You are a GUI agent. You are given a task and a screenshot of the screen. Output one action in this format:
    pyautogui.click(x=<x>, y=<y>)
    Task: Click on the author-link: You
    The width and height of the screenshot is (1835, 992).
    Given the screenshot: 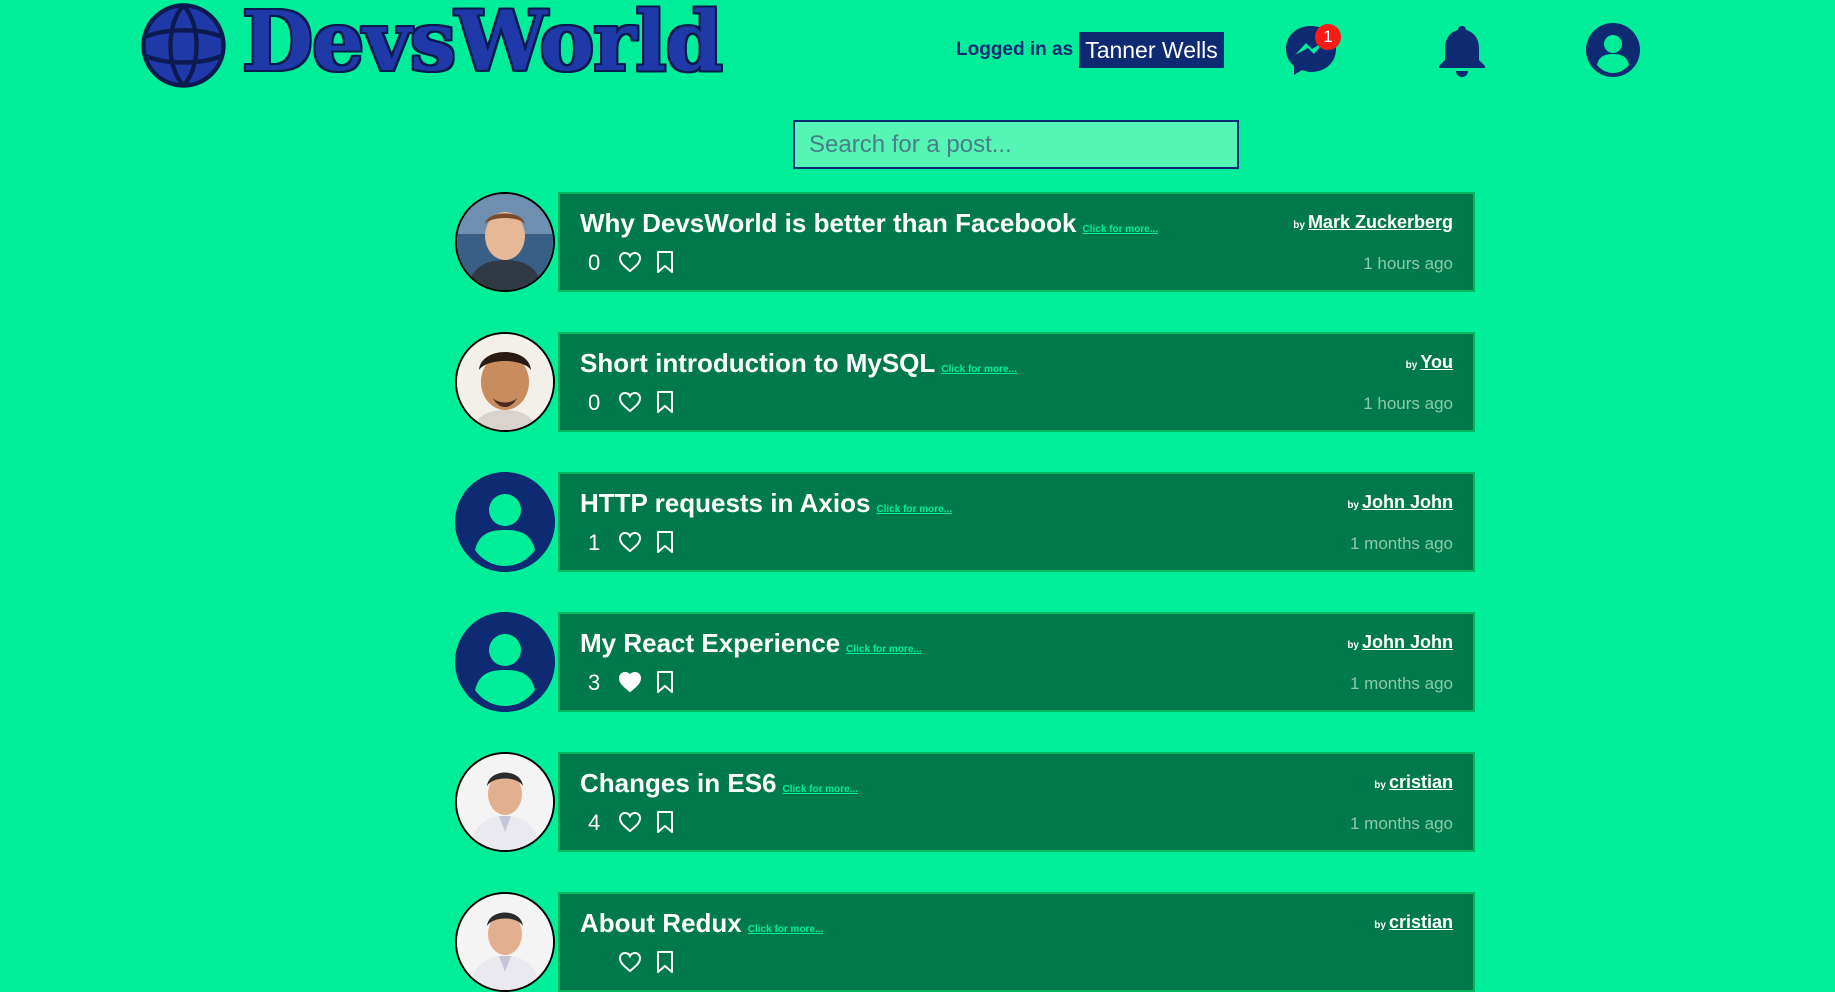 What is the action you would take?
    pyautogui.click(x=1436, y=362)
    